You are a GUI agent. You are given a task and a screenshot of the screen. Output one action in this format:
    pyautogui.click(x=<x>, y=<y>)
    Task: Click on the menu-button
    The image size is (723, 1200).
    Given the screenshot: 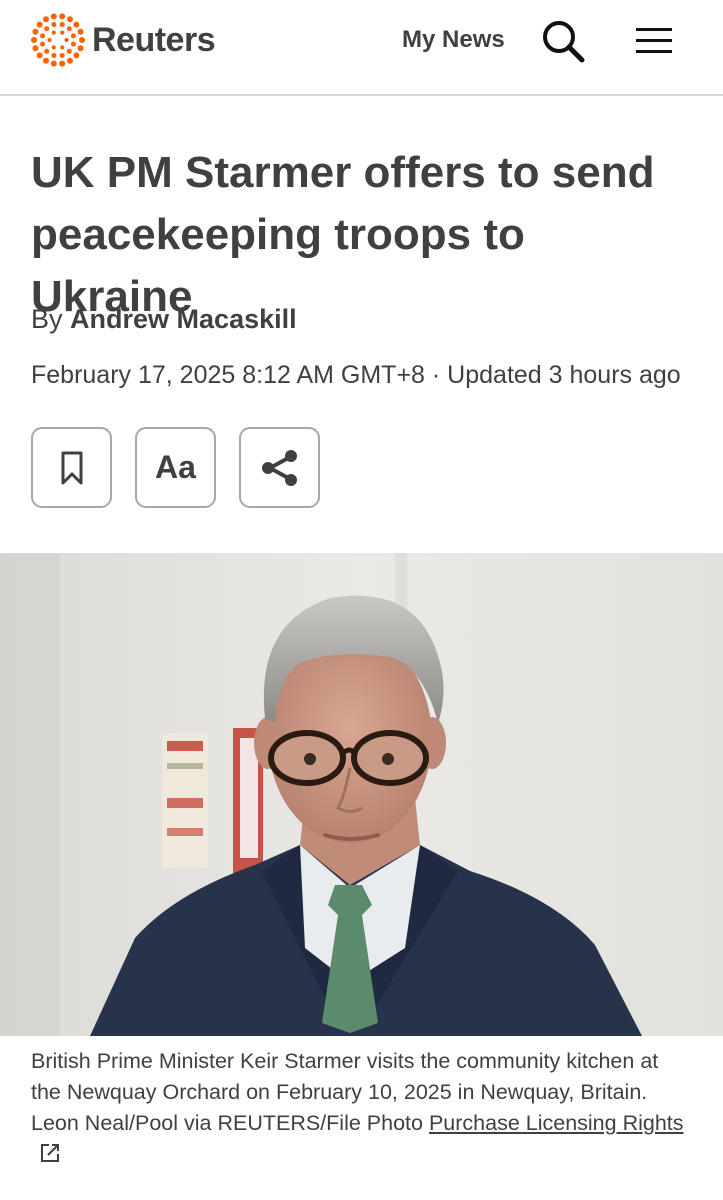 What is the action you would take?
    pyautogui.click(x=654, y=41)
    